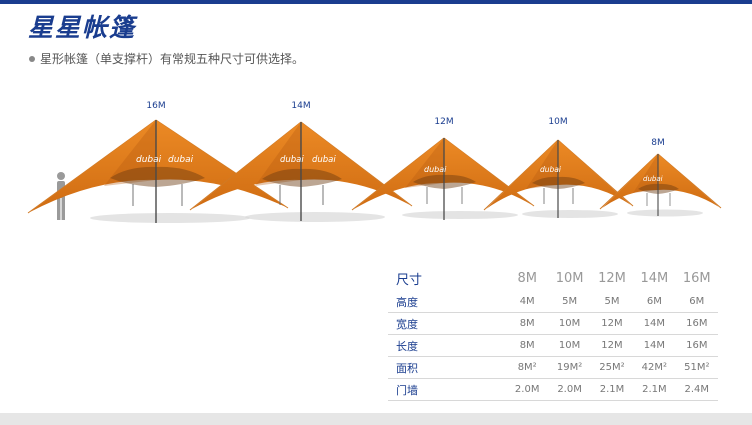 Image resolution: width=752 pixels, height=425 pixels. Describe the element at coordinates (696, 278) in the screenshot. I see `spec-header-size: 16M` at that location.